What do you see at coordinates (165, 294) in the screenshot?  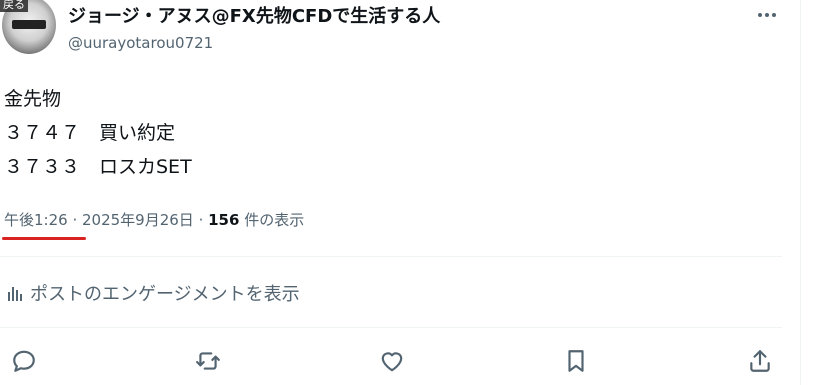 I see `engagements-label: ポストのエンゲージメントを表示` at bounding box center [165, 294].